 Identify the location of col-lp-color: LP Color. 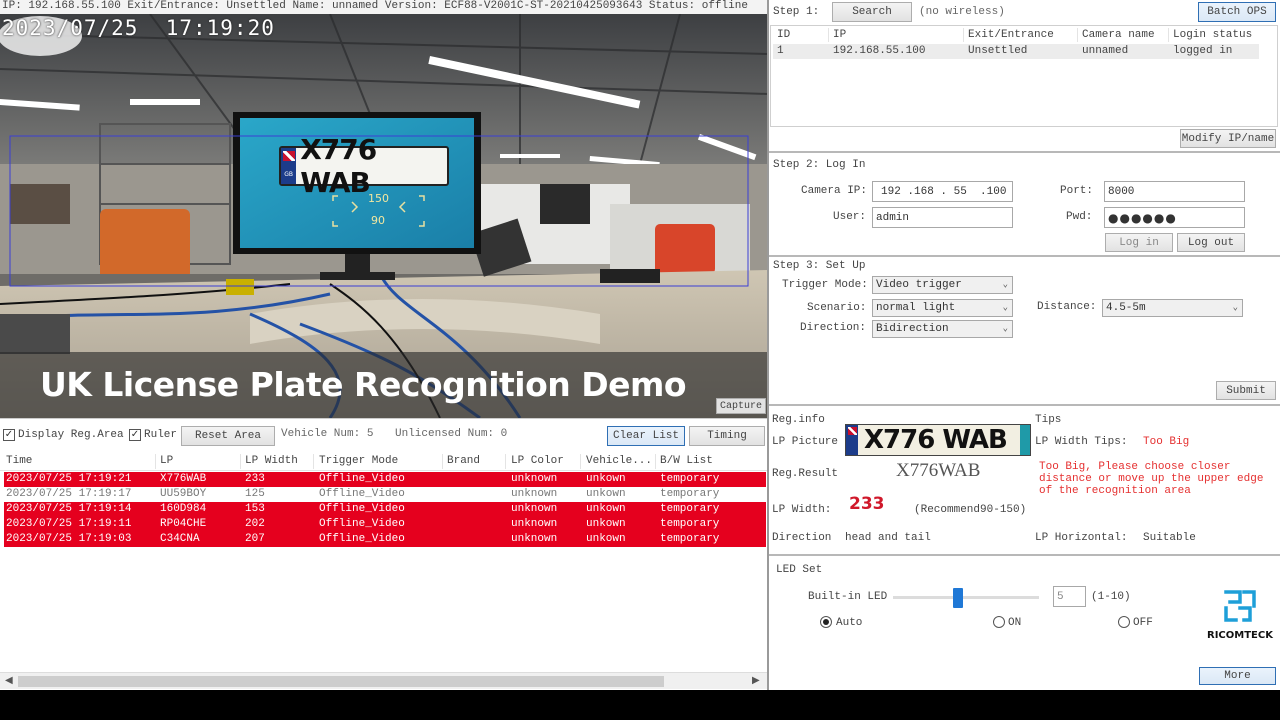
(537, 461).